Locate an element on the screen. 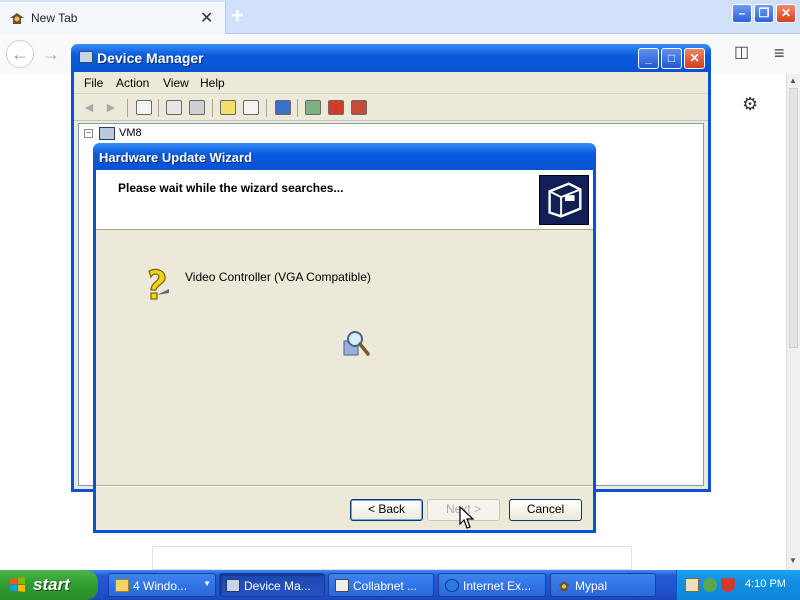 Image resolution: width=800 pixels, height=600 pixels. tree-root-label: VM8 is located at coordinates (130, 133).